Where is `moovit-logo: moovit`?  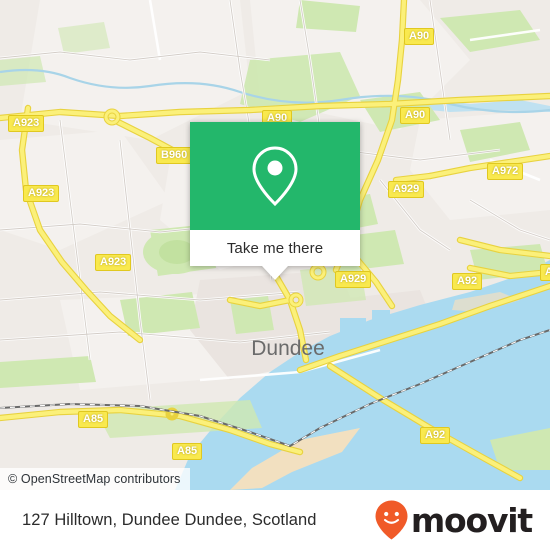 moovit-logo: moovit is located at coordinates (453, 520).